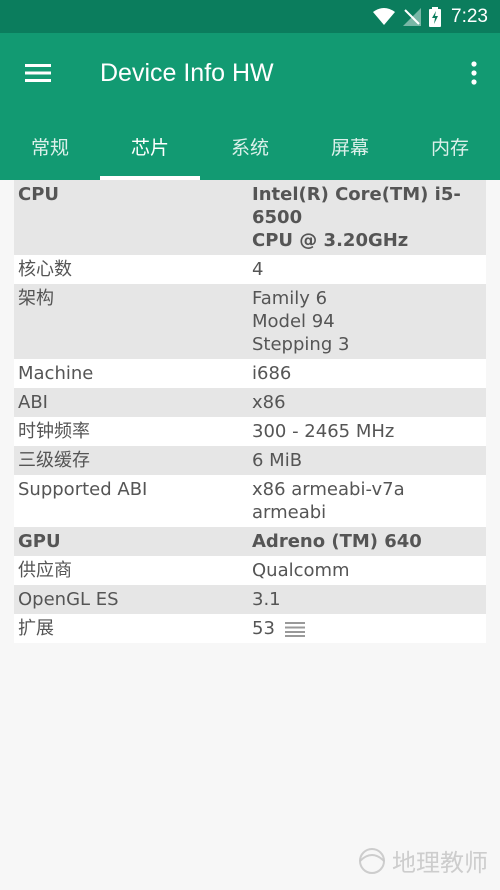 This screenshot has height=890, width=500. What do you see at coordinates (45, 269) in the screenshot?
I see `row-key: 核心数` at bounding box center [45, 269].